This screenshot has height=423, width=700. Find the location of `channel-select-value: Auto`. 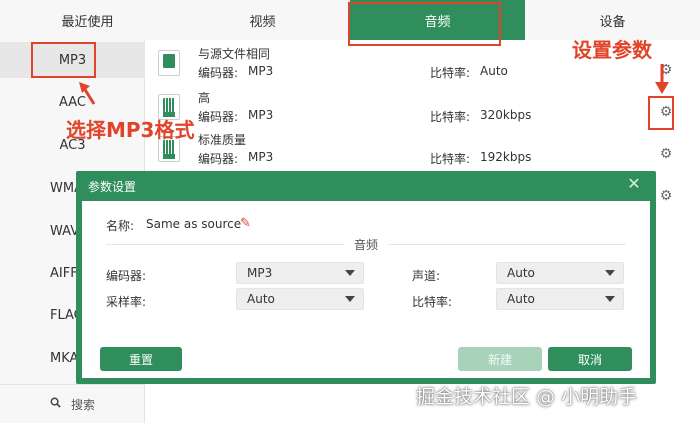

channel-select-value: Auto is located at coordinates (521, 273).